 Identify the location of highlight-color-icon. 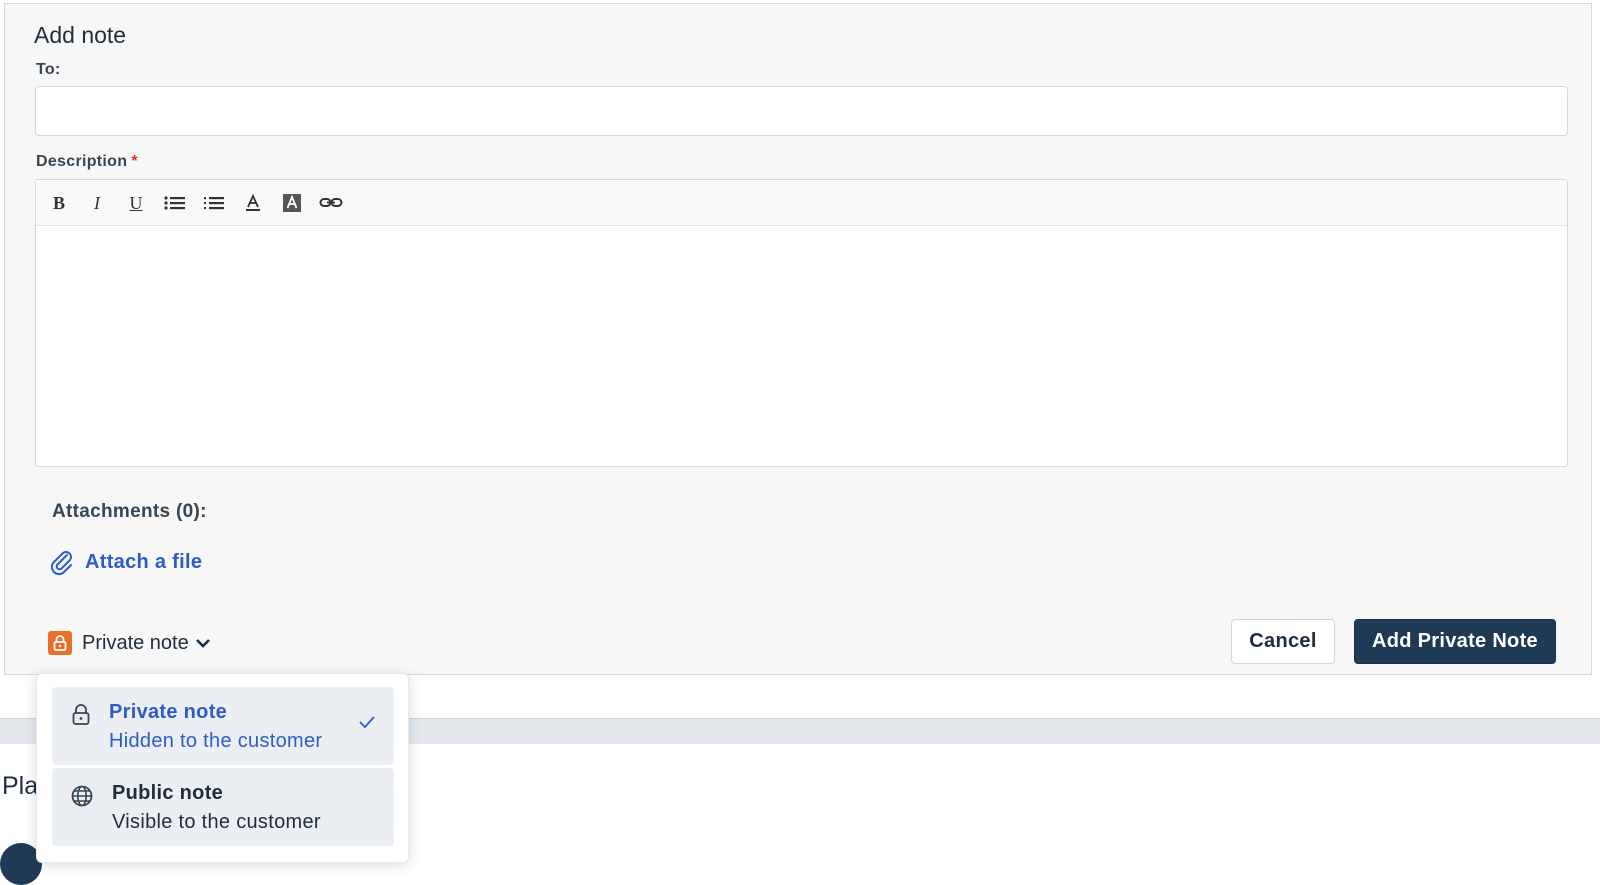
(292, 203).